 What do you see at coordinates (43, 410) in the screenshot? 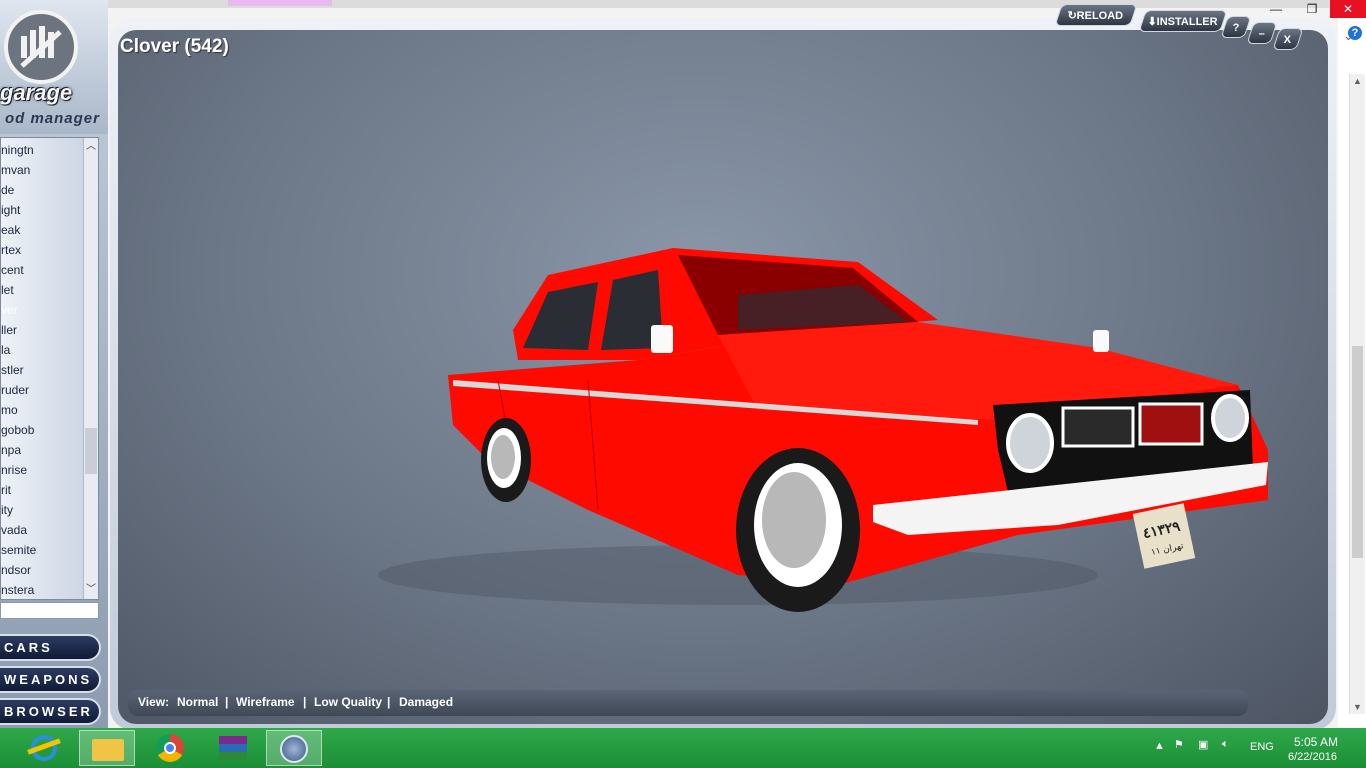
I see `car-list-item: mo` at bounding box center [43, 410].